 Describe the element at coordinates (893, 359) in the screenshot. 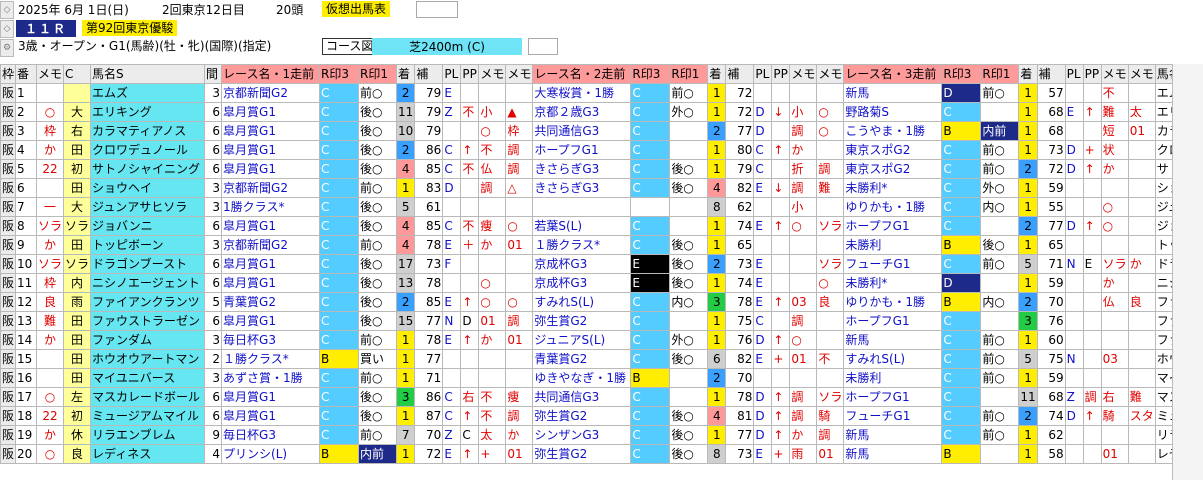

I see `cell-r3: すみれS(L)` at that location.